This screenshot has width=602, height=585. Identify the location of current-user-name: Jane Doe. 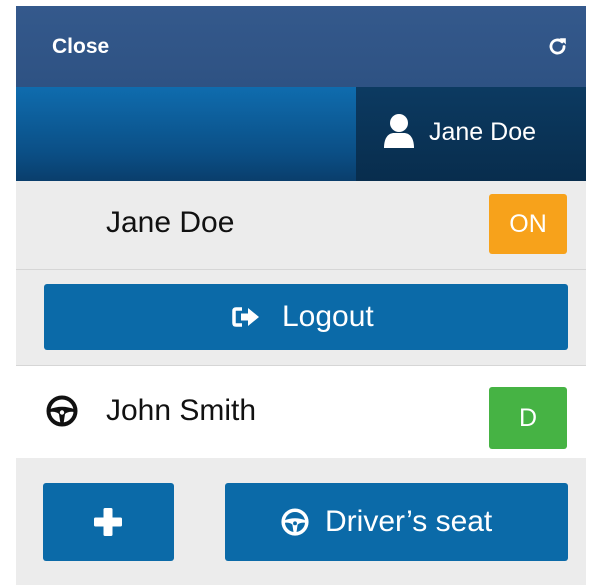
(170, 222).